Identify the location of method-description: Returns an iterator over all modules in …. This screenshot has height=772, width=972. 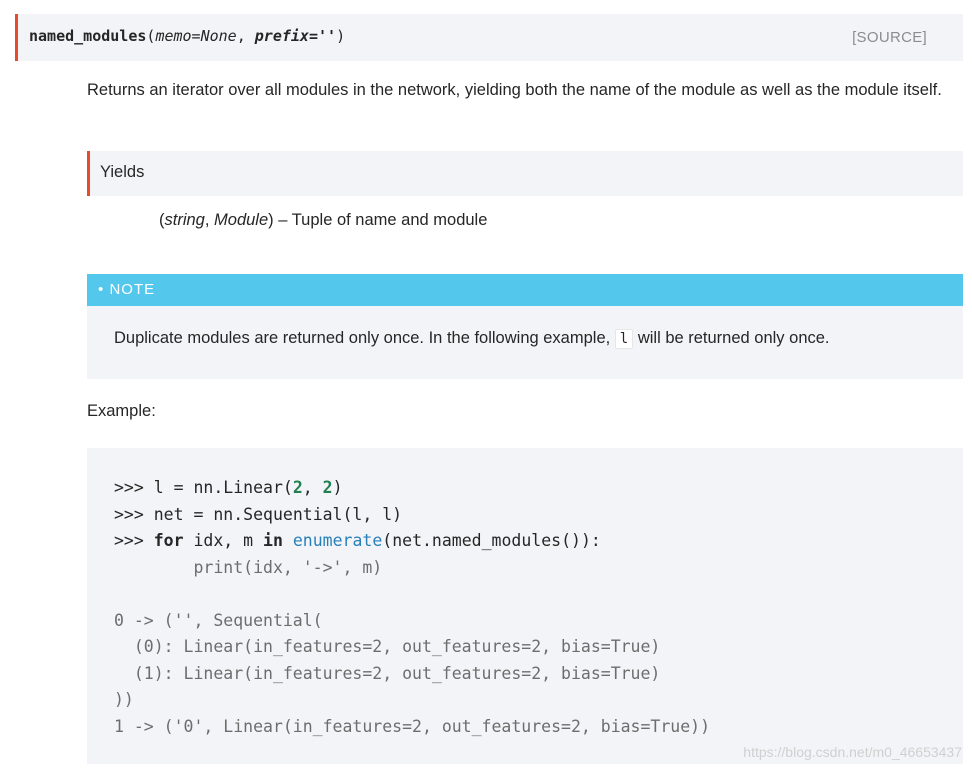
(514, 90).